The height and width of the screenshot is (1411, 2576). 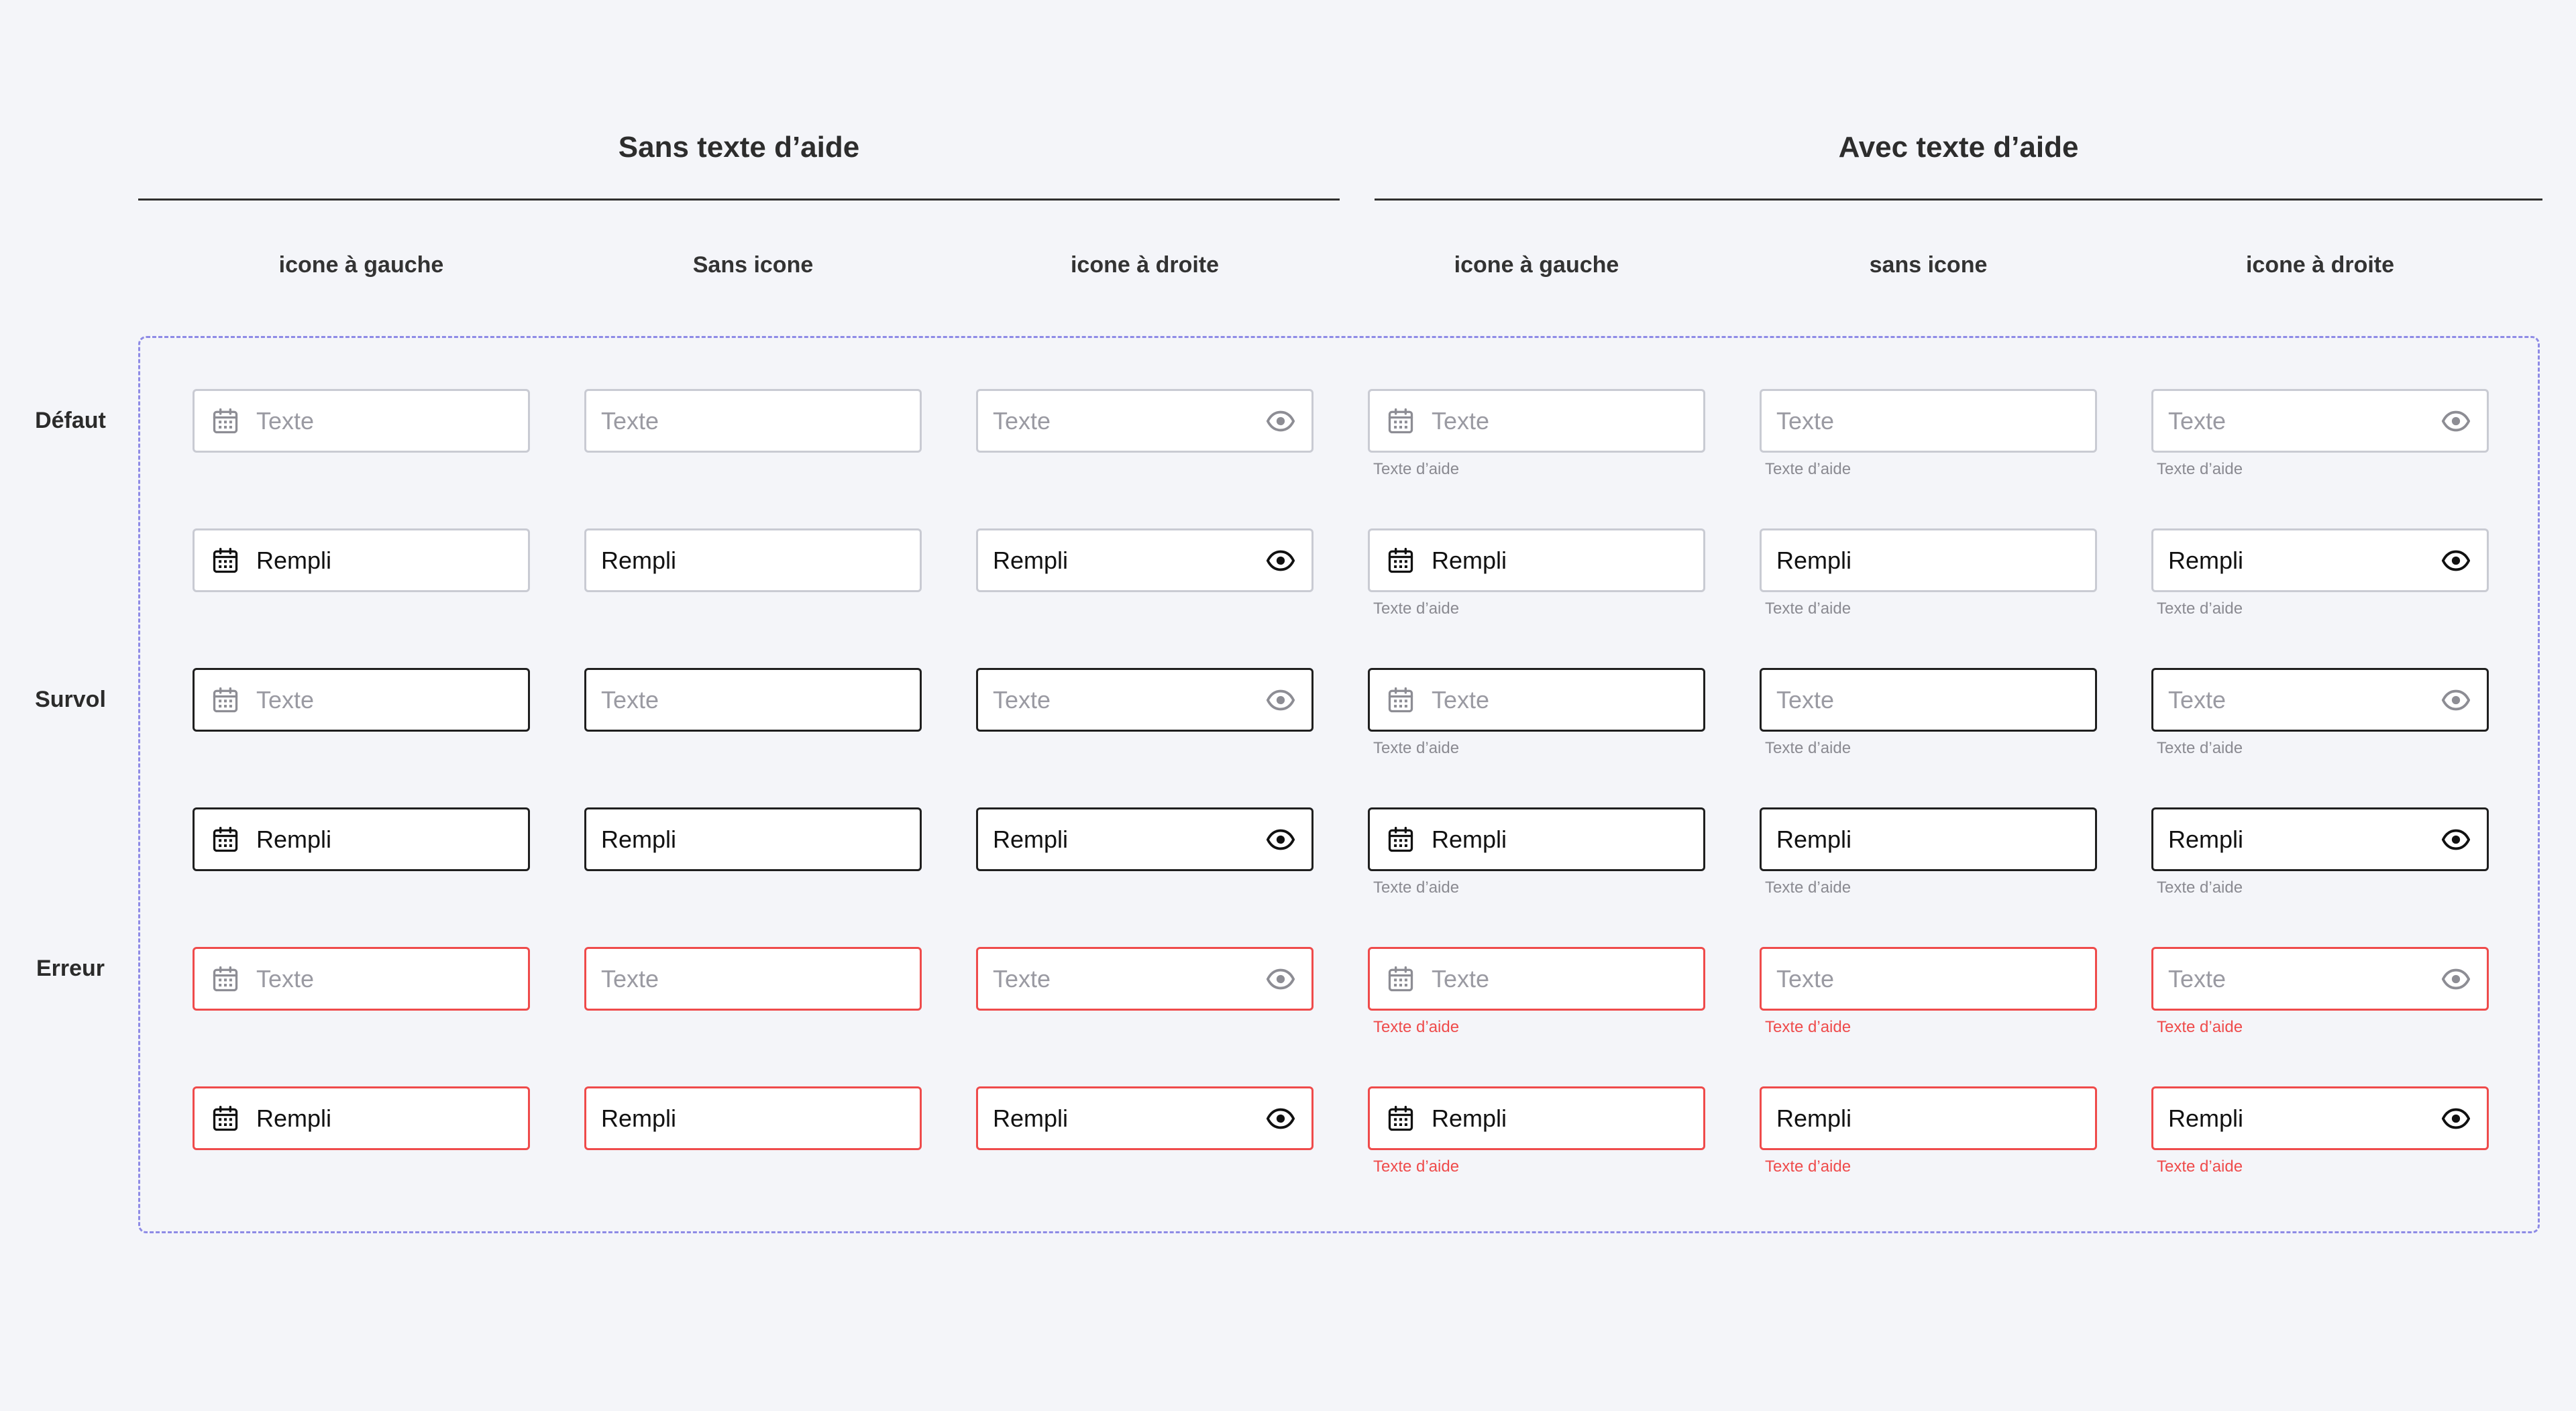 I want to click on group-title-without-helper: Sans texte d’aide, so click(x=739, y=147).